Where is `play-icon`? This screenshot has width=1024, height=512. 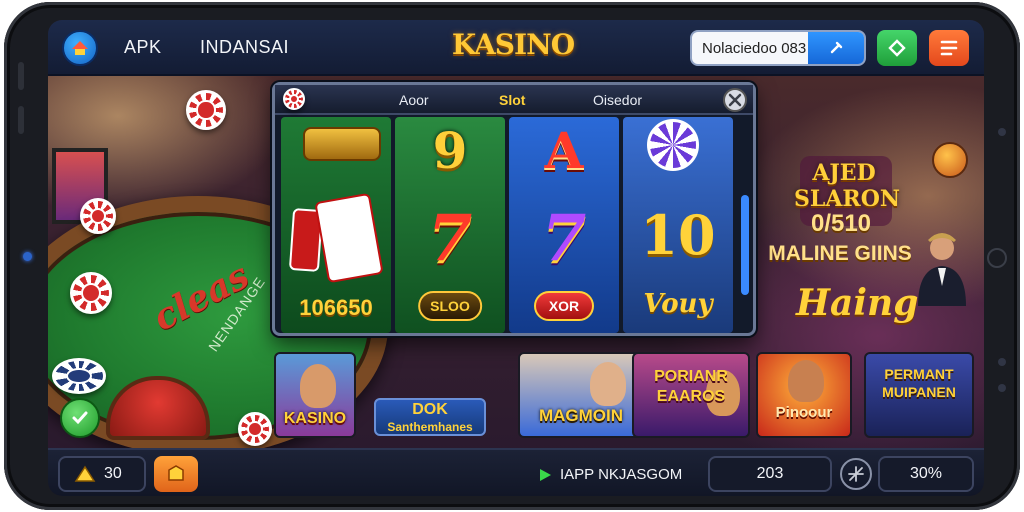 play-icon is located at coordinates (545, 474).